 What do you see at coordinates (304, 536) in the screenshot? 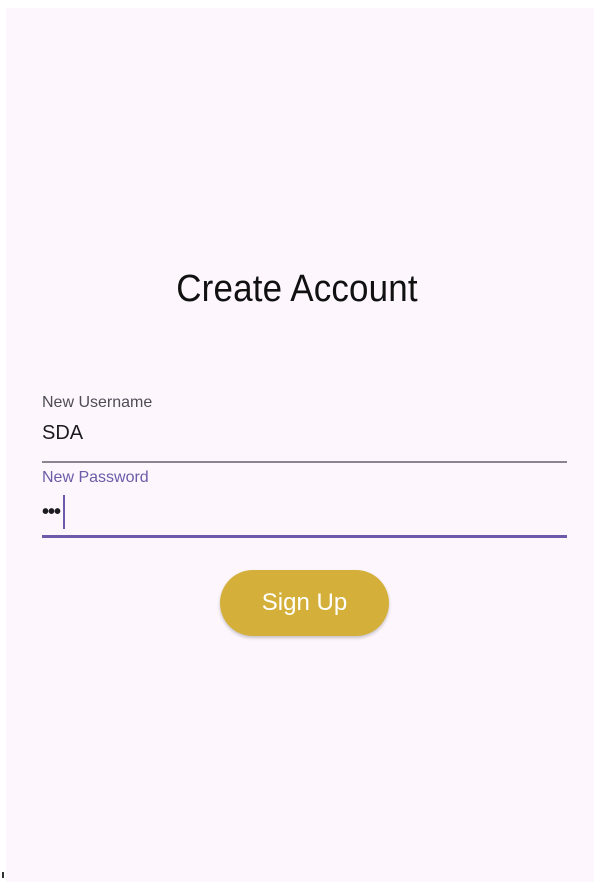
I see `password-underline` at bounding box center [304, 536].